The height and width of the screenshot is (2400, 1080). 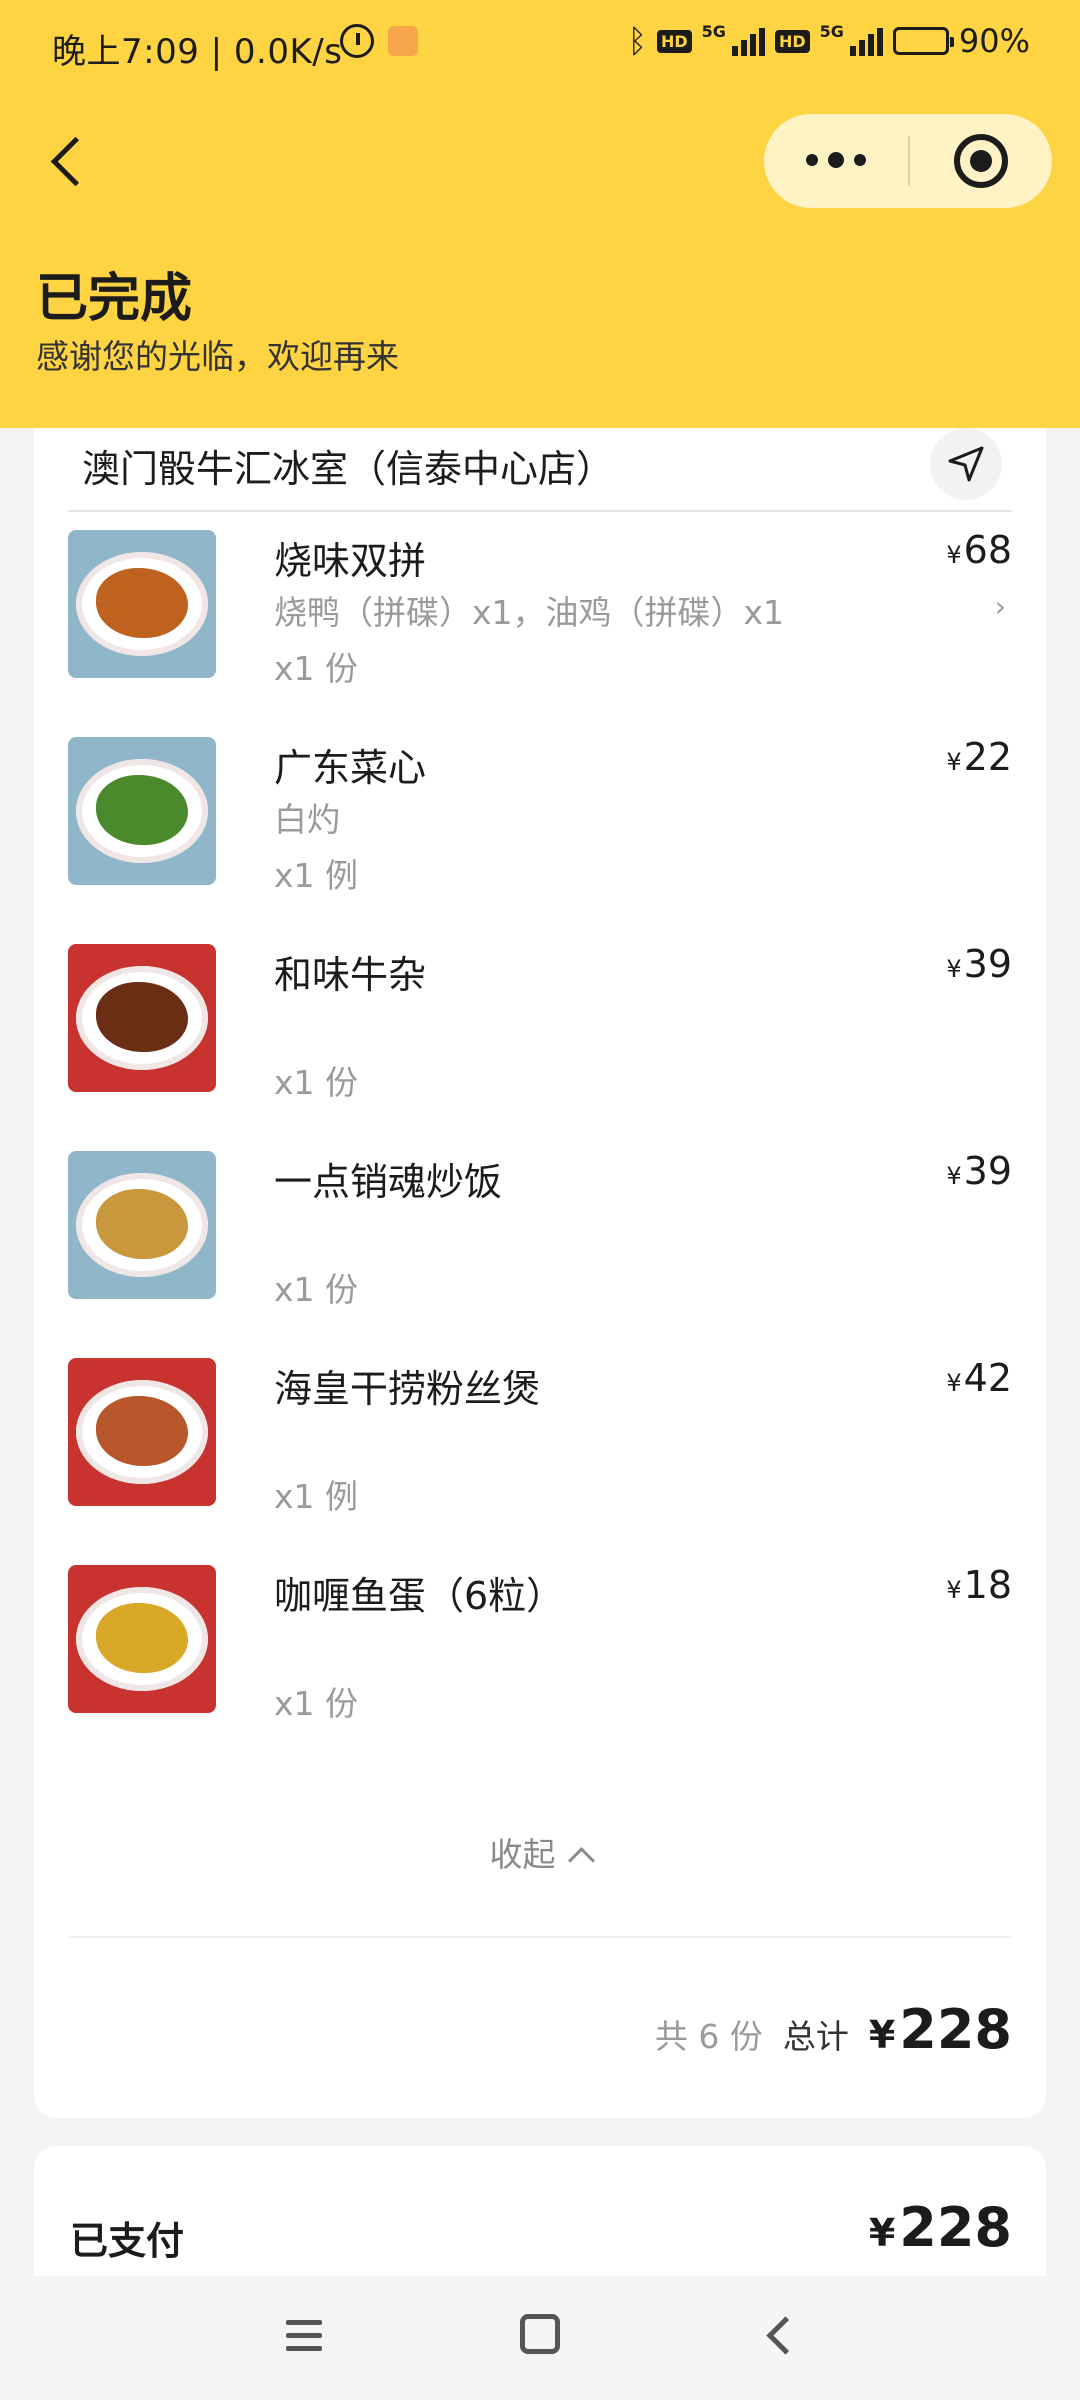 What do you see at coordinates (792, 41) in the screenshot?
I see `hd-badge-2: HD` at bounding box center [792, 41].